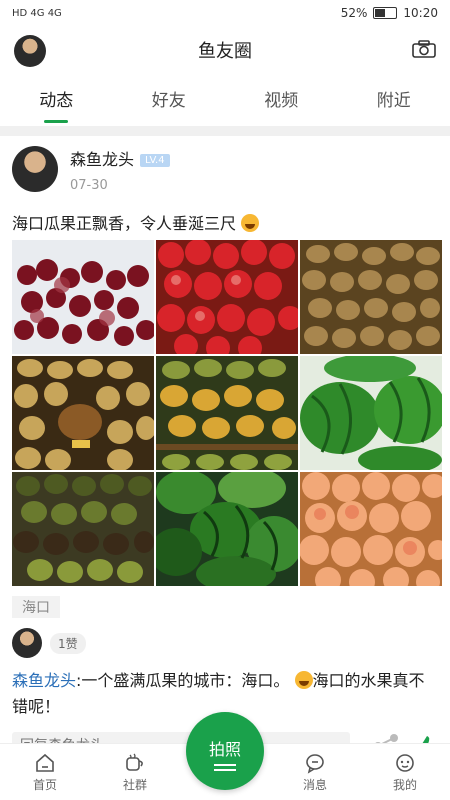 This screenshot has width=450, height=800. I want to click on tab-friends: 好友, so click(169, 98).